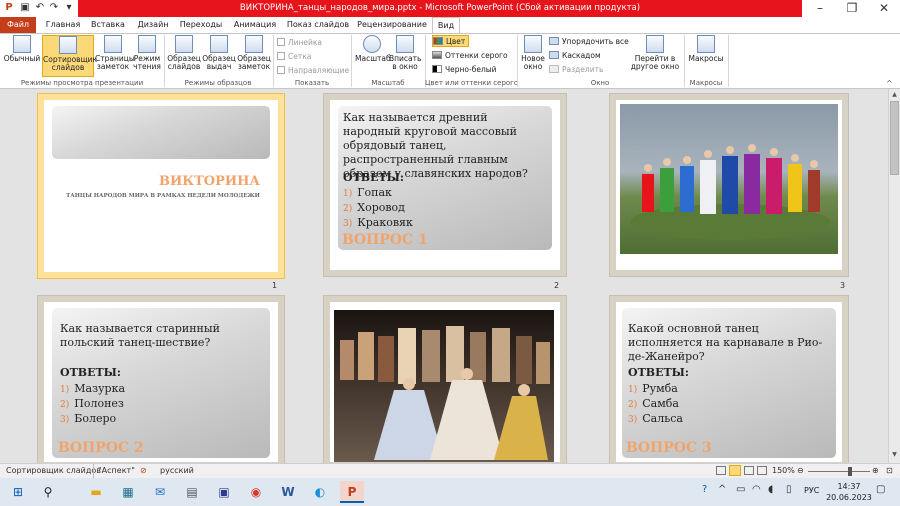 This screenshot has width=900, height=506. Describe the element at coordinates (446, 25) in the screenshot. I see `tab-view: Вид` at that location.